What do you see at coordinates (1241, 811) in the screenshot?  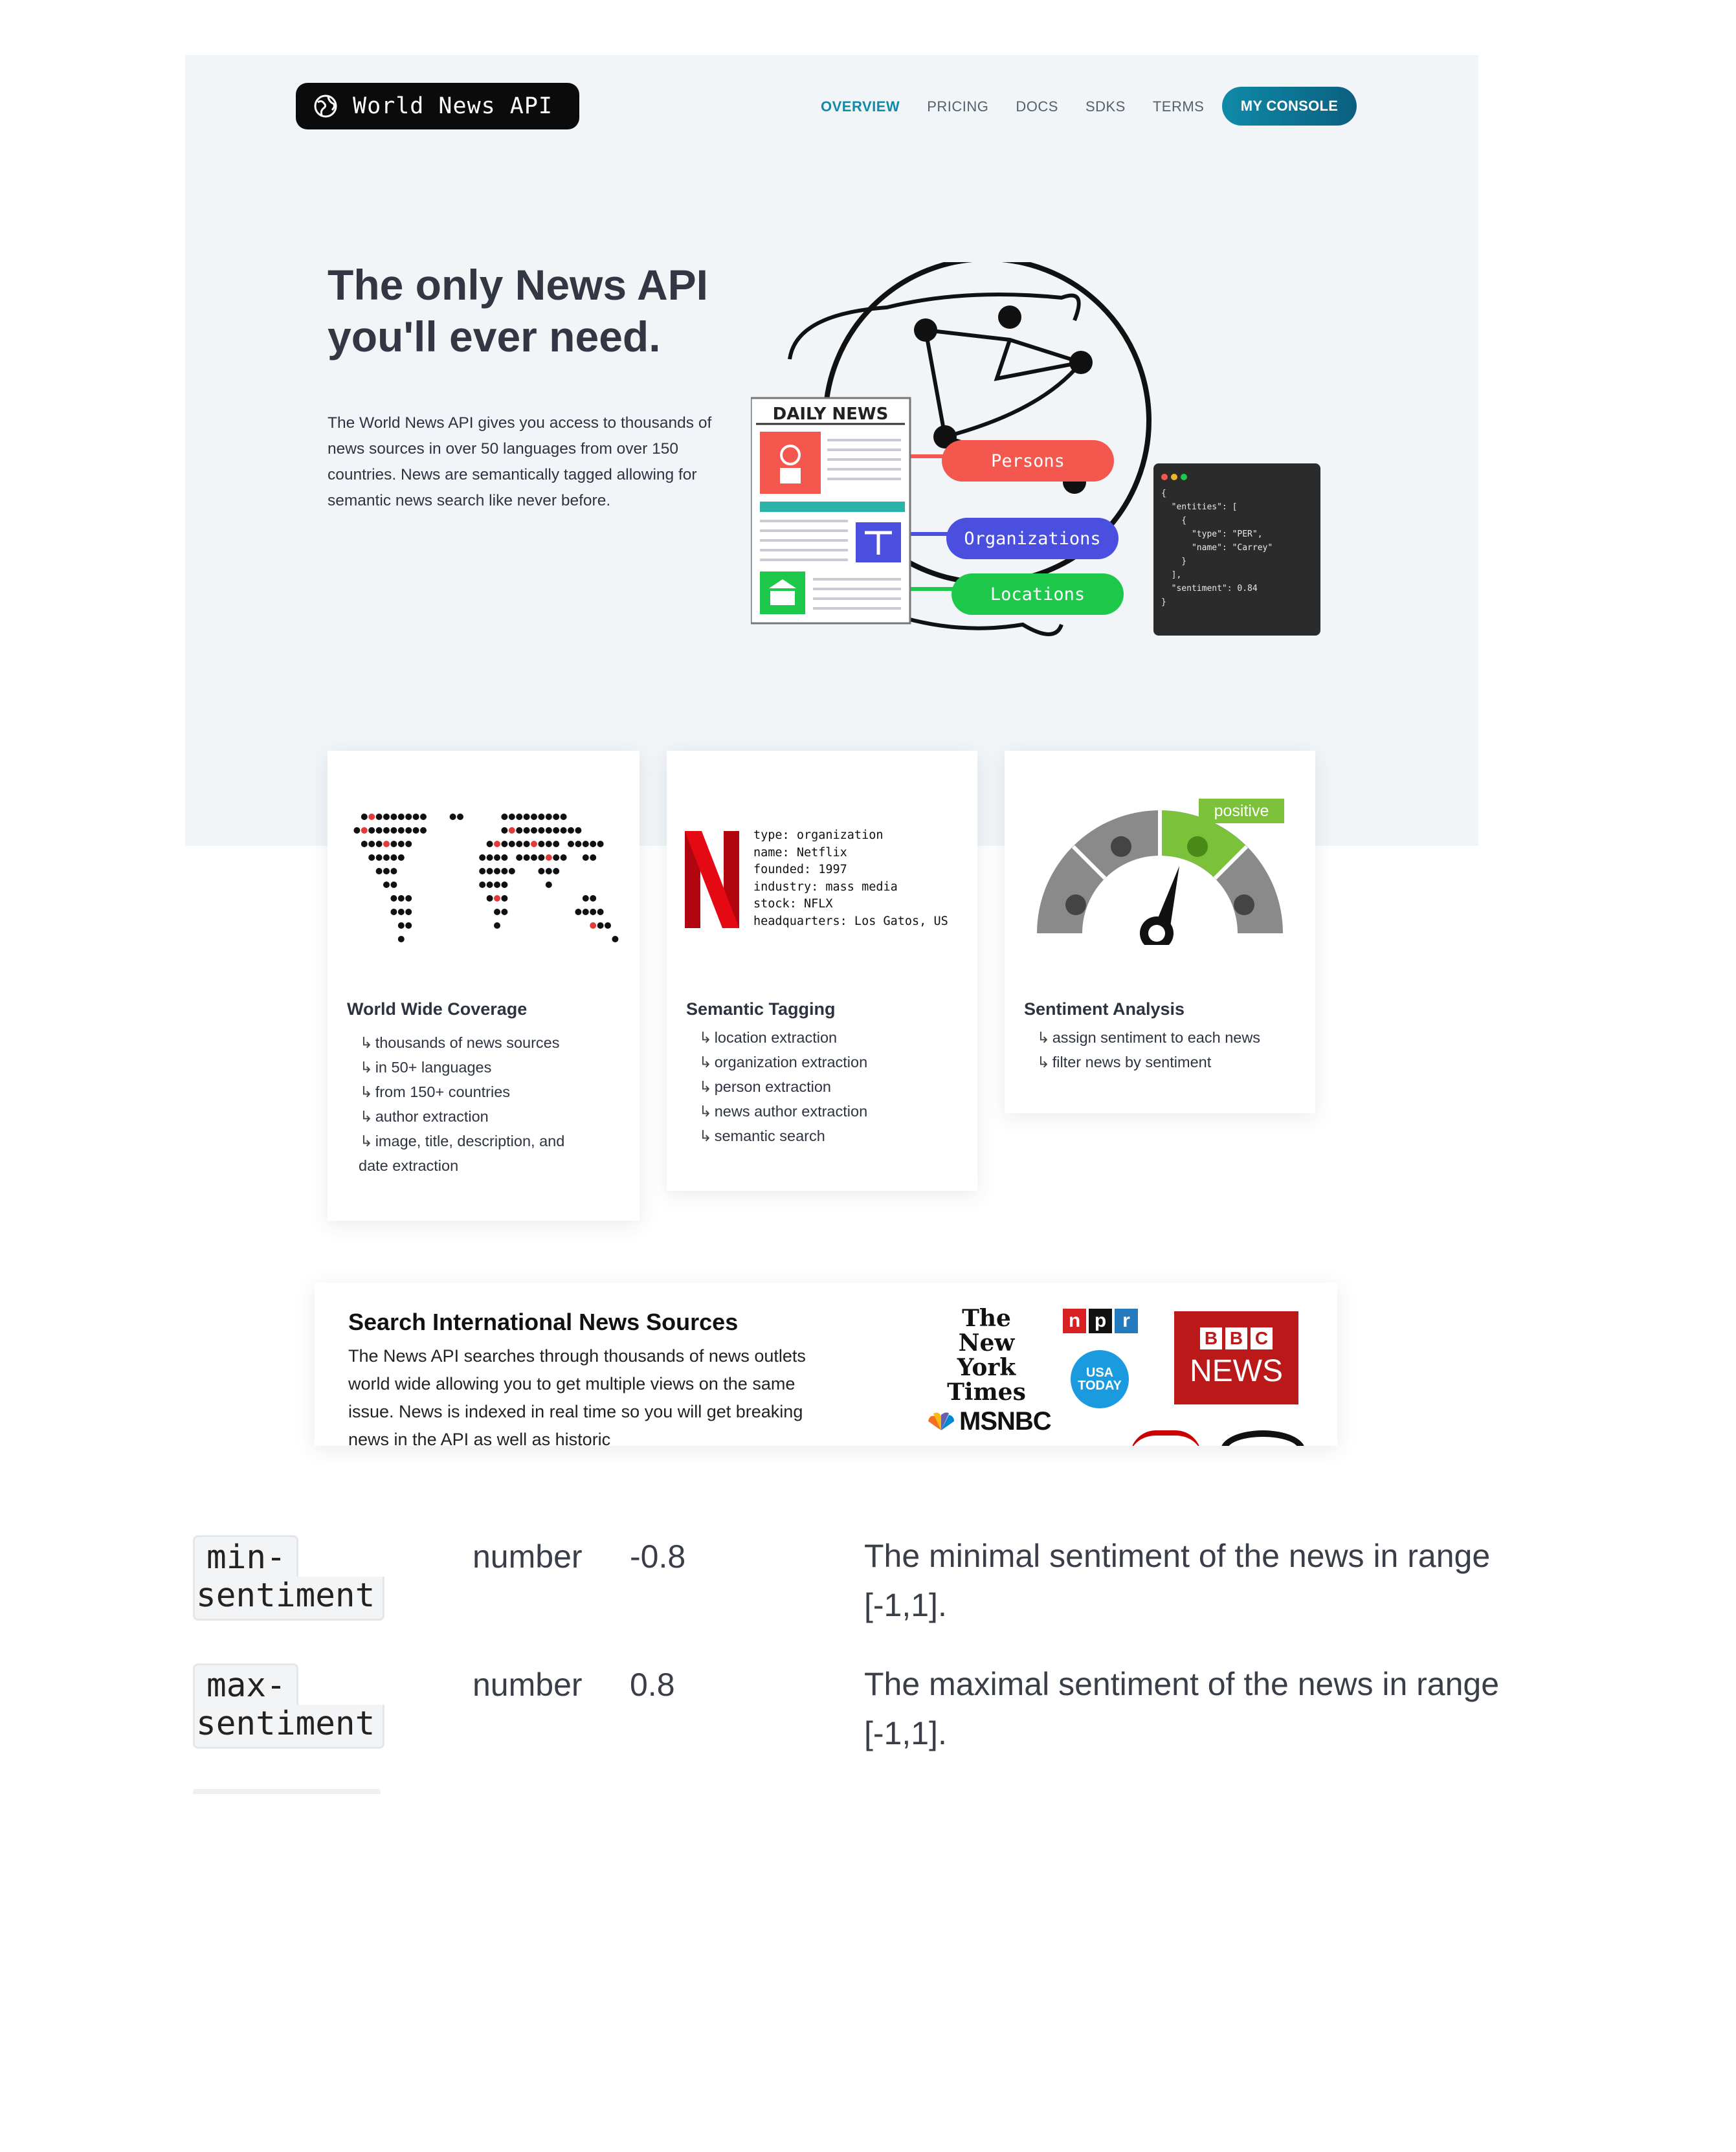 I see `positive-badge: positive` at bounding box center [1241, 811].